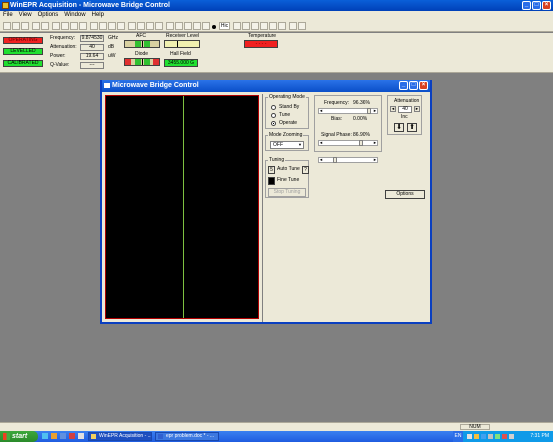 The width and height of the screenshot is (553, 442). I want to click on attenuation-unit: dB, so click(111, 47).